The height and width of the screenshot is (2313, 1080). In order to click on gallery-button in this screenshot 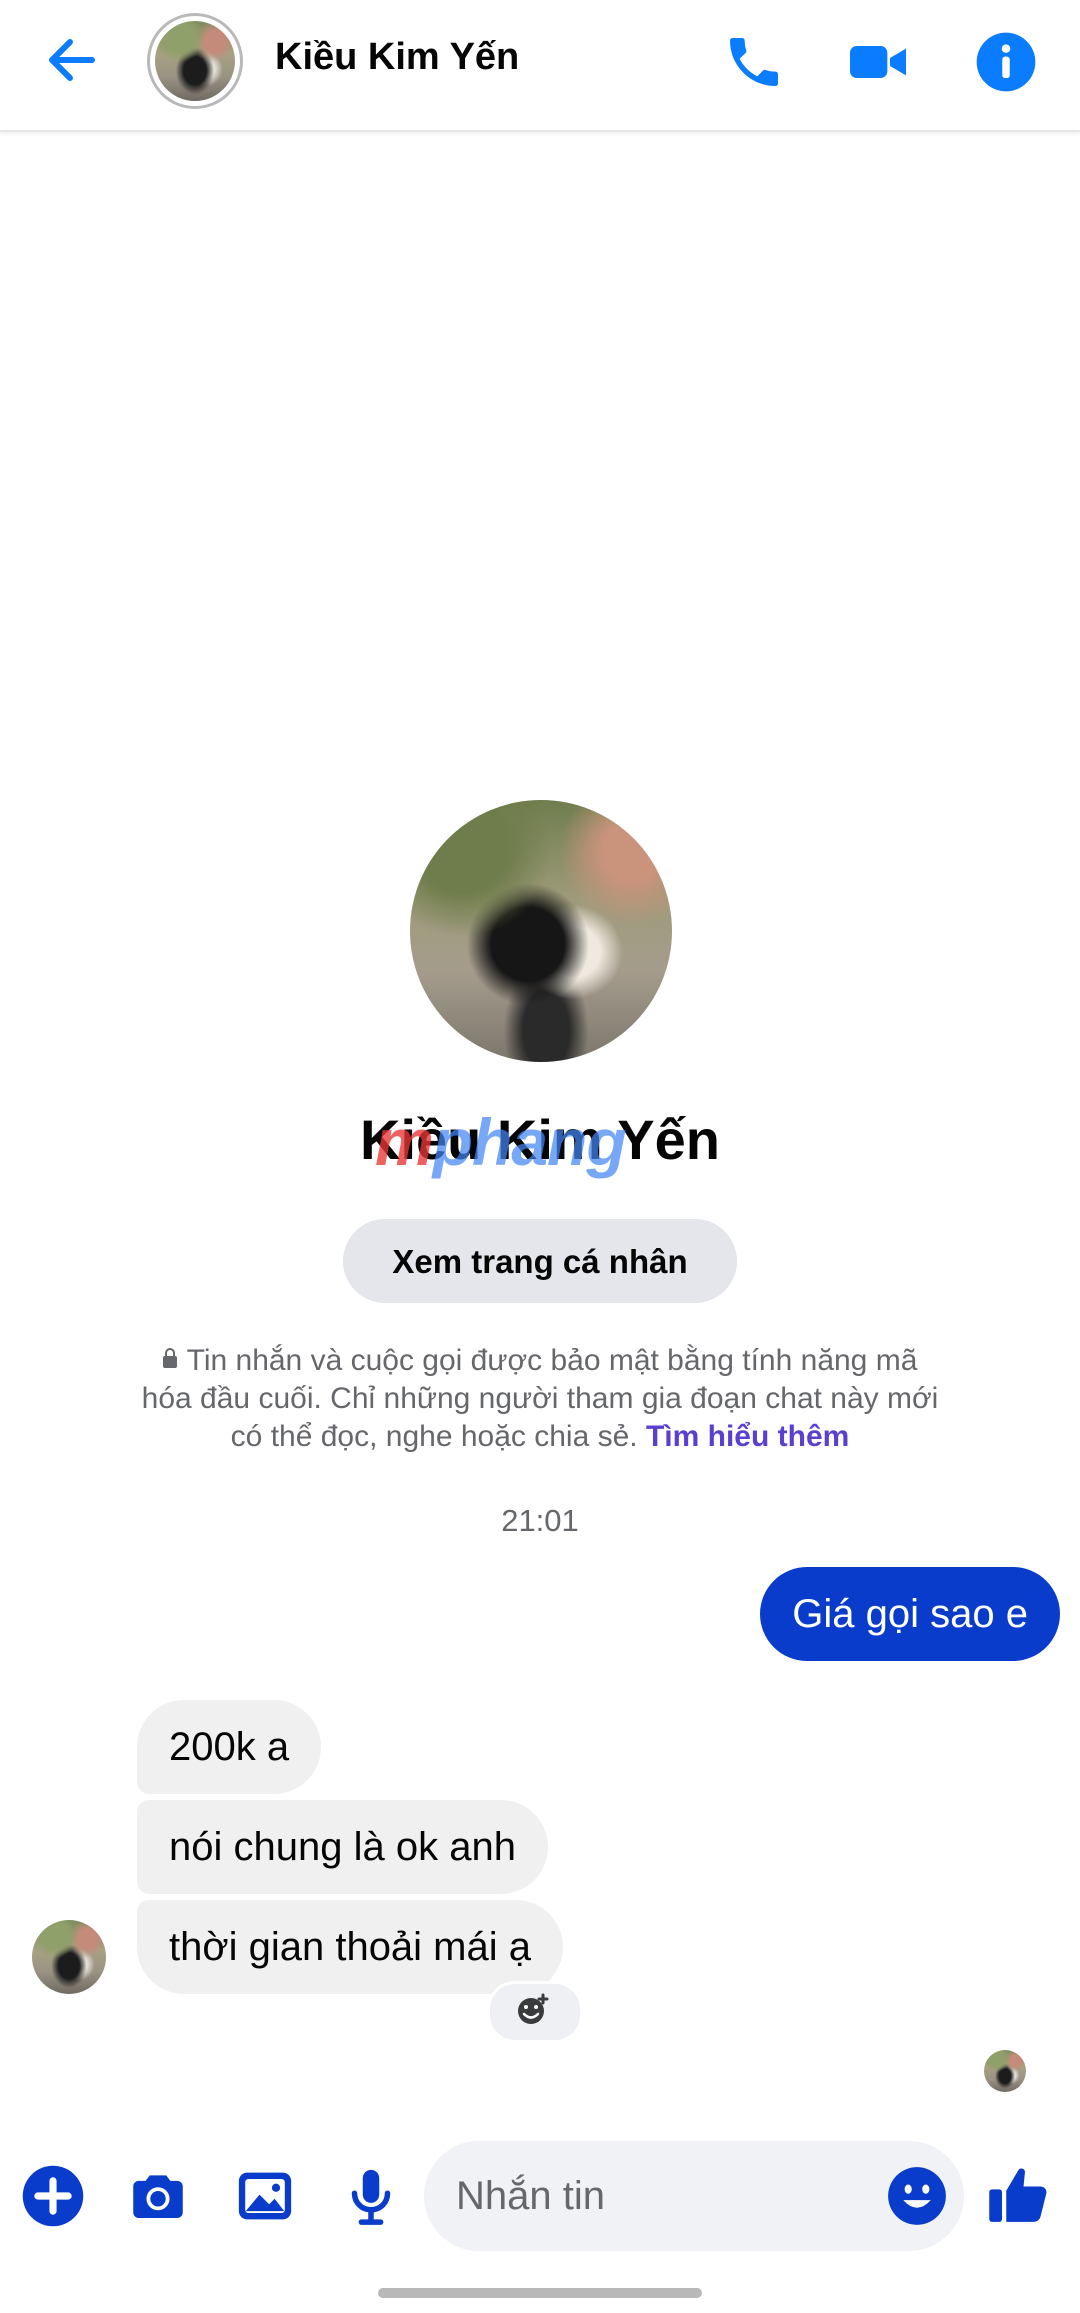, I will do `click(265, 2196)`.